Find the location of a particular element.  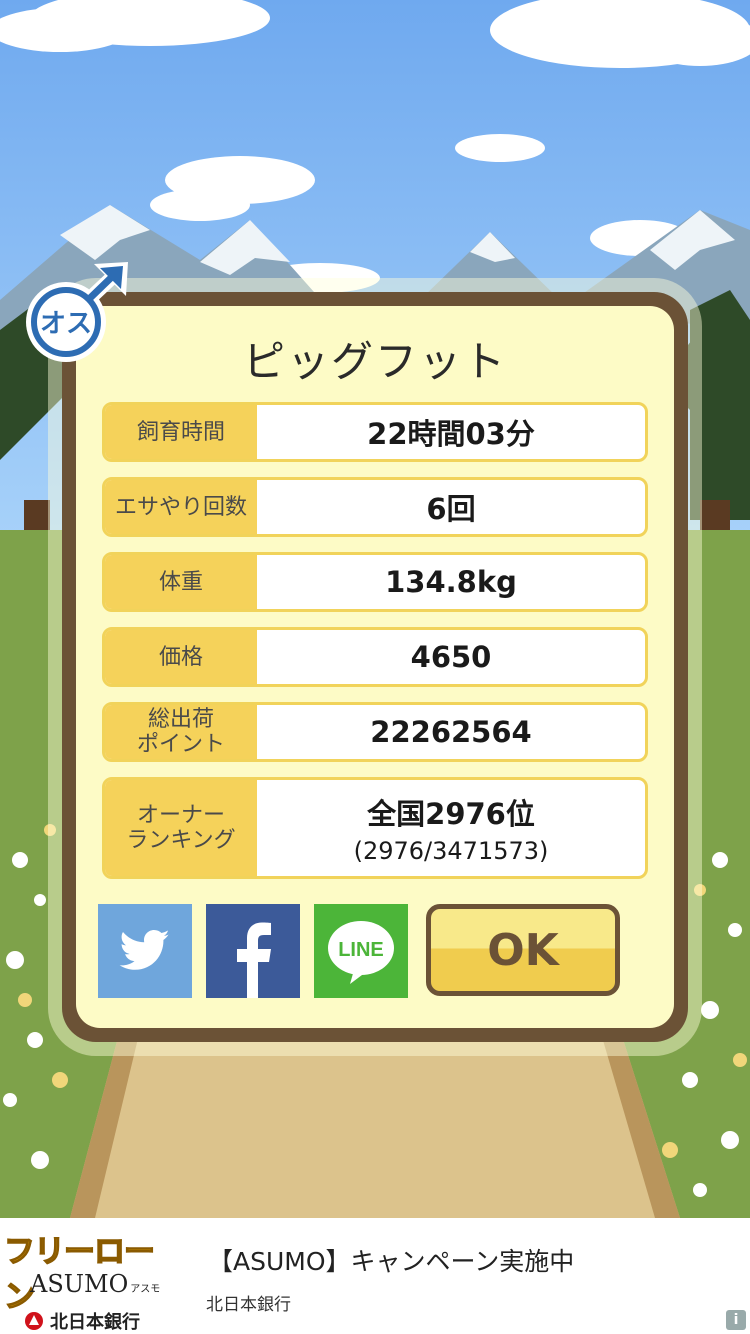

stat-row-price: 価格 4650 is located at coordinates (375, 657).